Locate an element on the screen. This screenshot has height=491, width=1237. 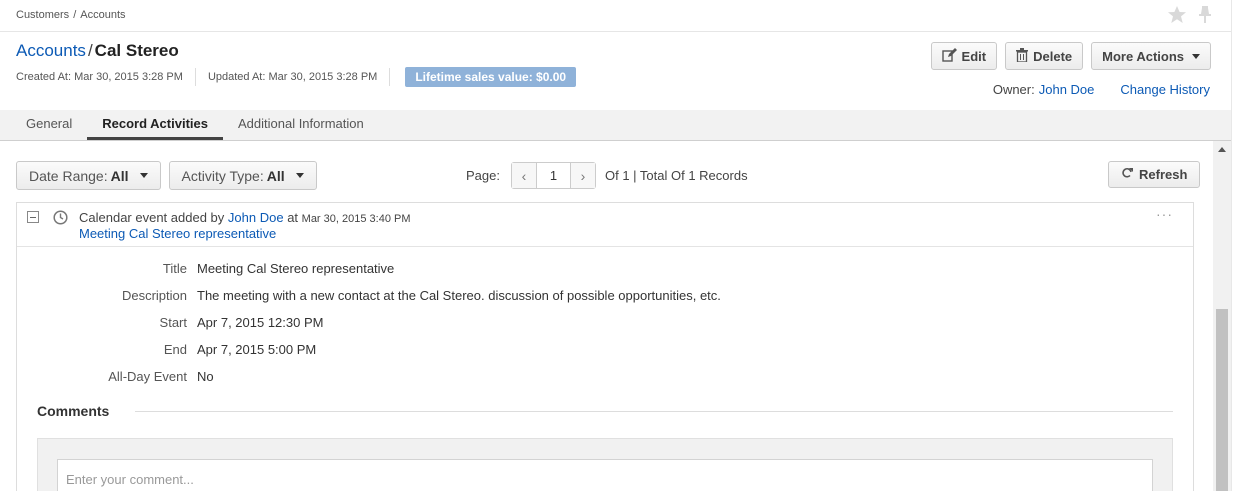
detail-row-start: Start Apr 7, 2015 12:30 PM is located at coordinates (605, 322).